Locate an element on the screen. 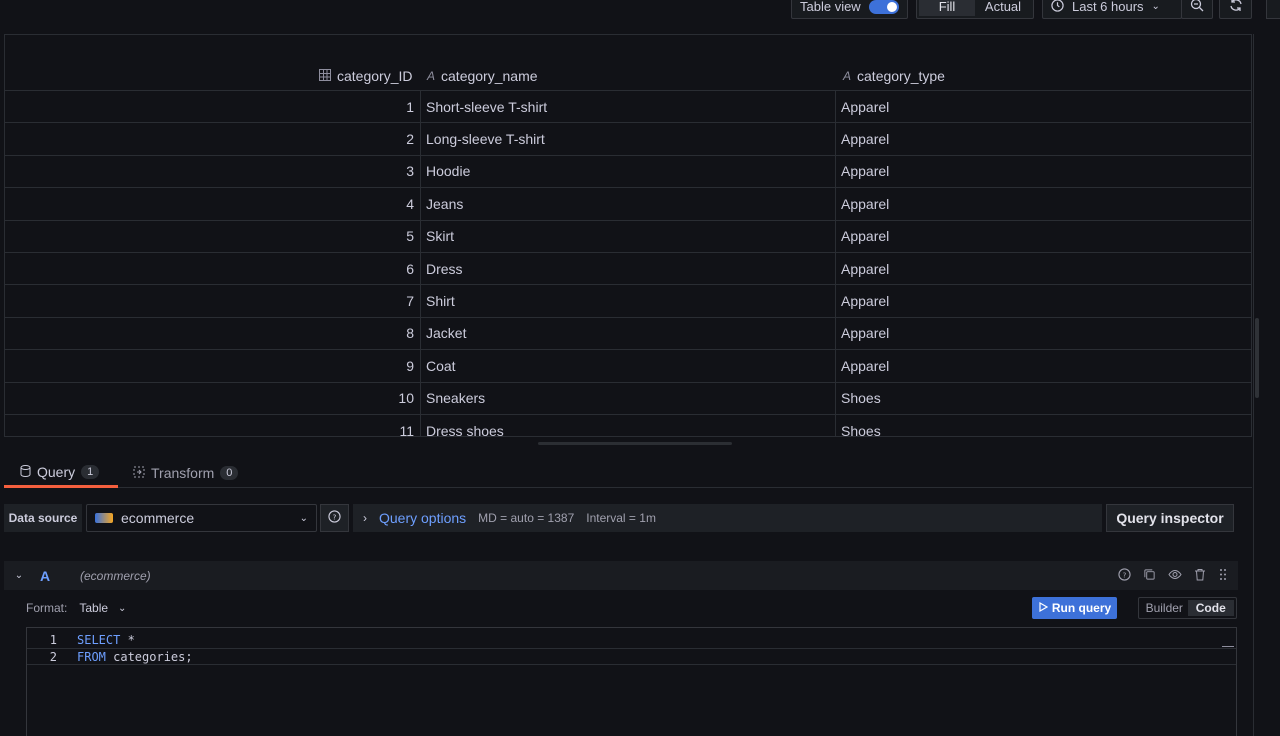 This screenshot has height=736, width=1280. code-text: SELECT * is located at coordinates (106, 640).